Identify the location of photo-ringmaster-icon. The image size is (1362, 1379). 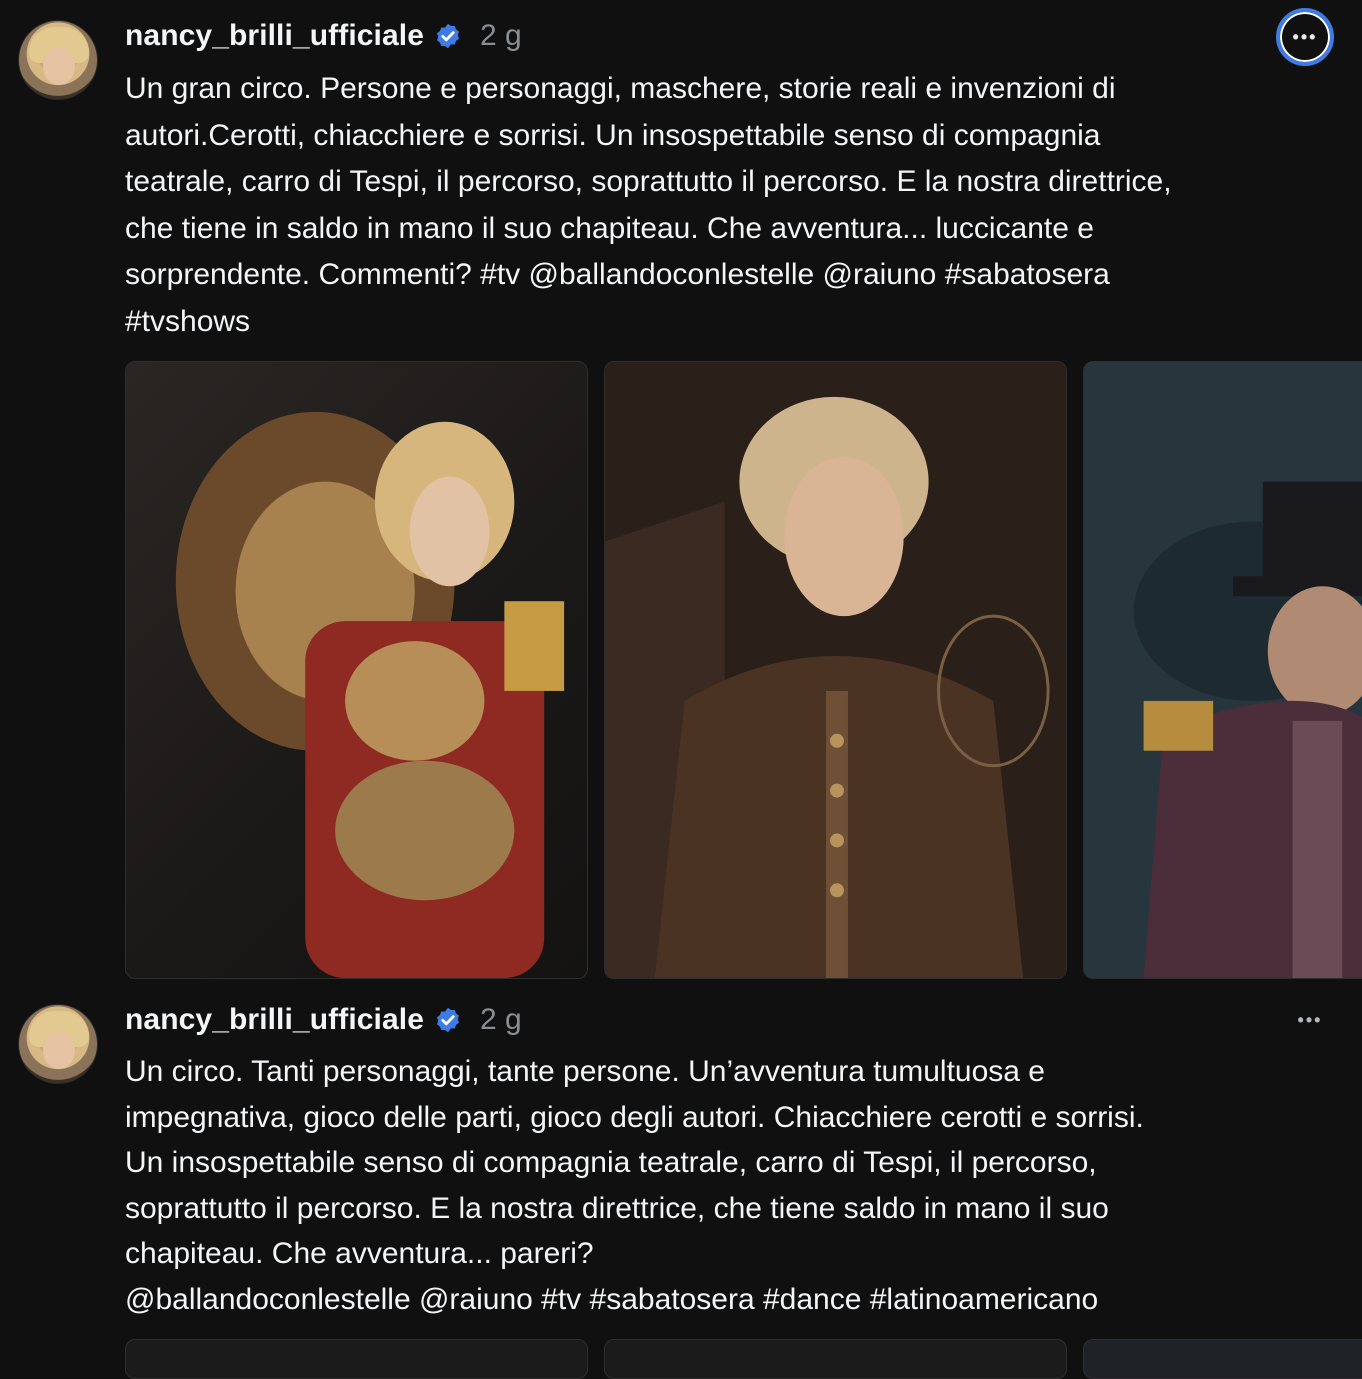
(1223, 670).